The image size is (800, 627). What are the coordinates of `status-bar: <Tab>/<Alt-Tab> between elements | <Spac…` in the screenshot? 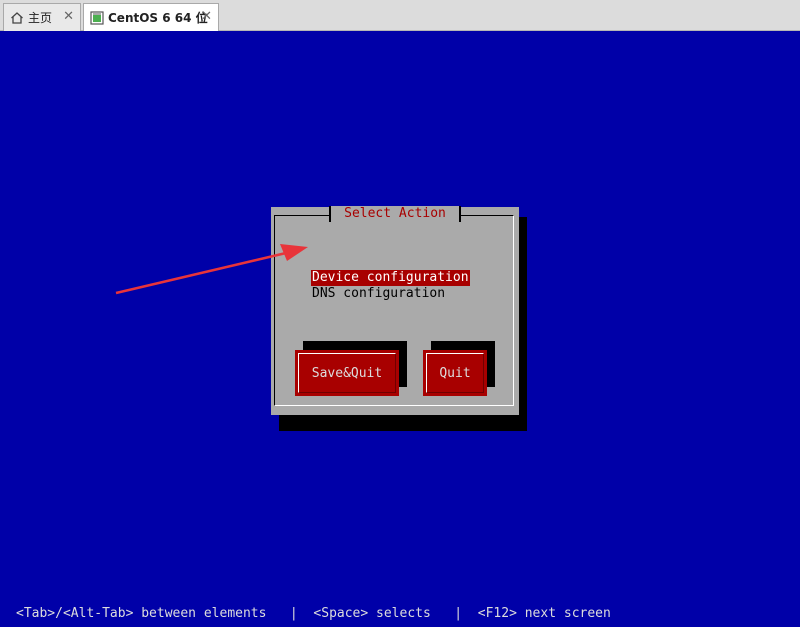 It's located at (313, 613).